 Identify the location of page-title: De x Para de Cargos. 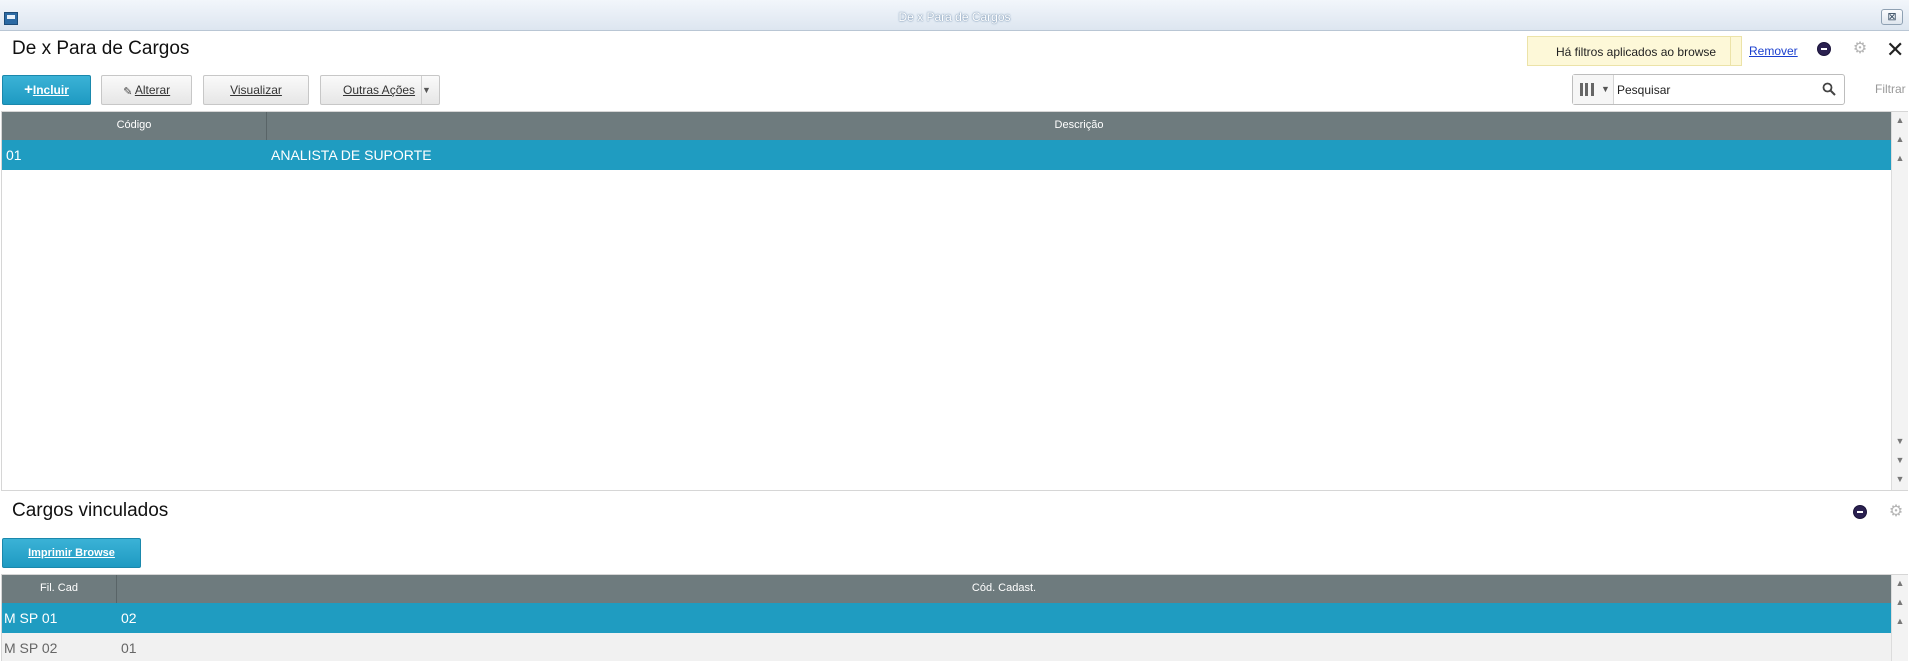
(101, 48).